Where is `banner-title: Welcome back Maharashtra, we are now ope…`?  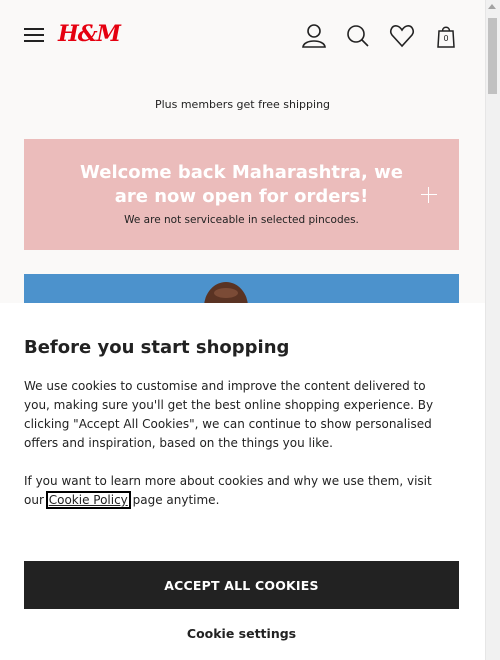 banner-title: Welcome back Maharashtra, we are now ope… is located at coordinates (241, 184).